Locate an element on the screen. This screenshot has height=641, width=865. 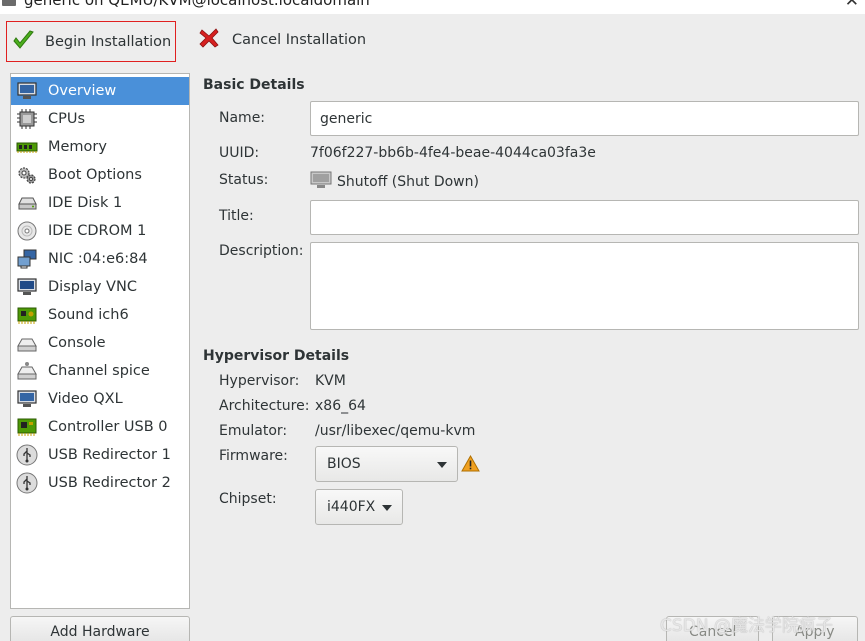
sidebar-item-console: Console is located at coordinates (100, 343).